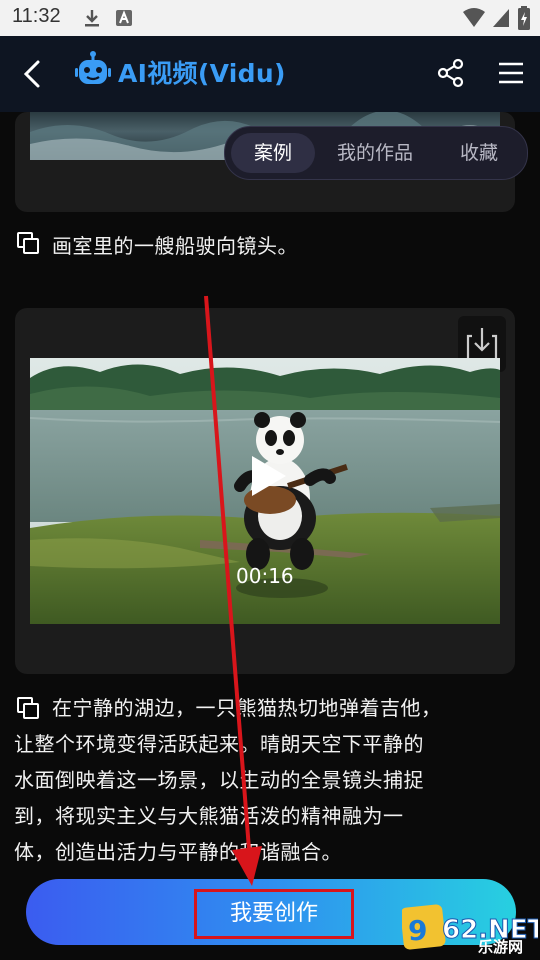 The height and width of the screenshot is (960, 540). I want to click on watermark-logo: 9 62.NET 乐游网, so click(470, 930).